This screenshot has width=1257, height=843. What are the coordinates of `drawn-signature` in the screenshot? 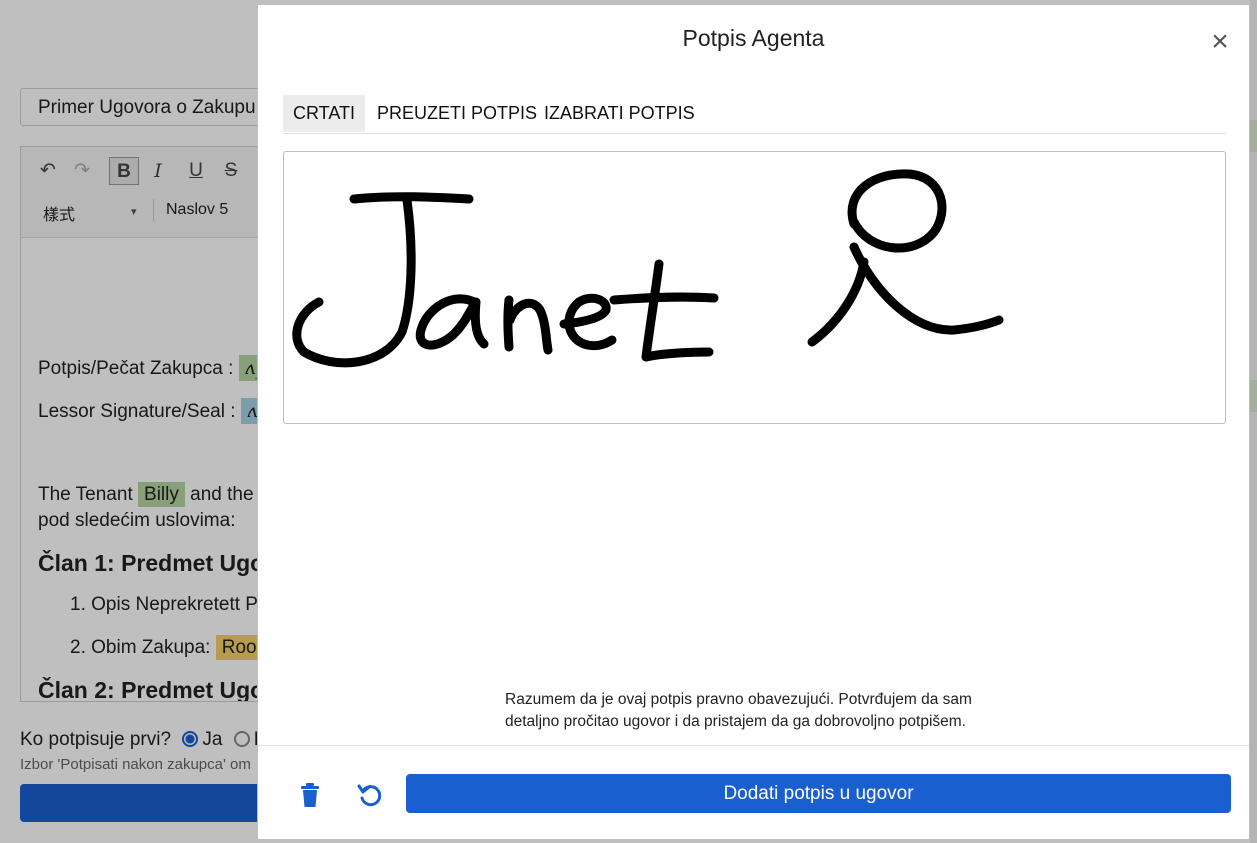 It's located at (648, 268).